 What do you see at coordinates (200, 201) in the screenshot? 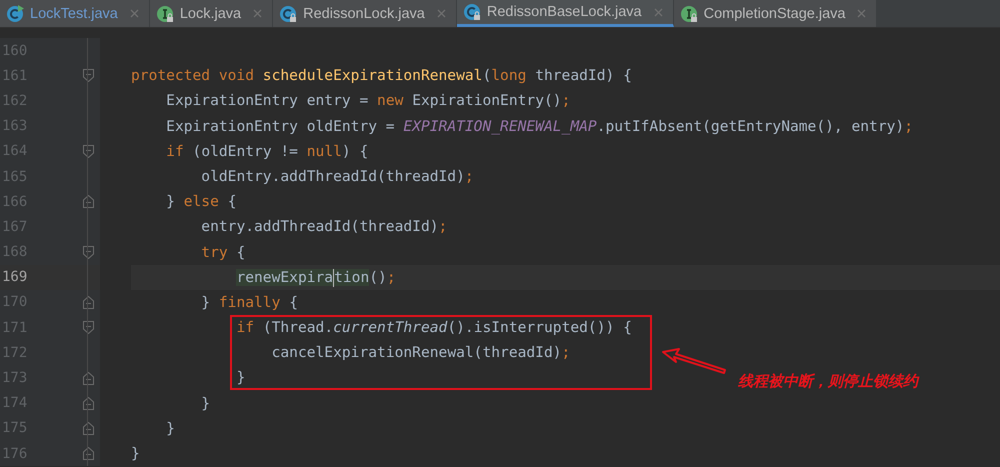
I see `code-line: } else {` at bounding box center [200, 201].